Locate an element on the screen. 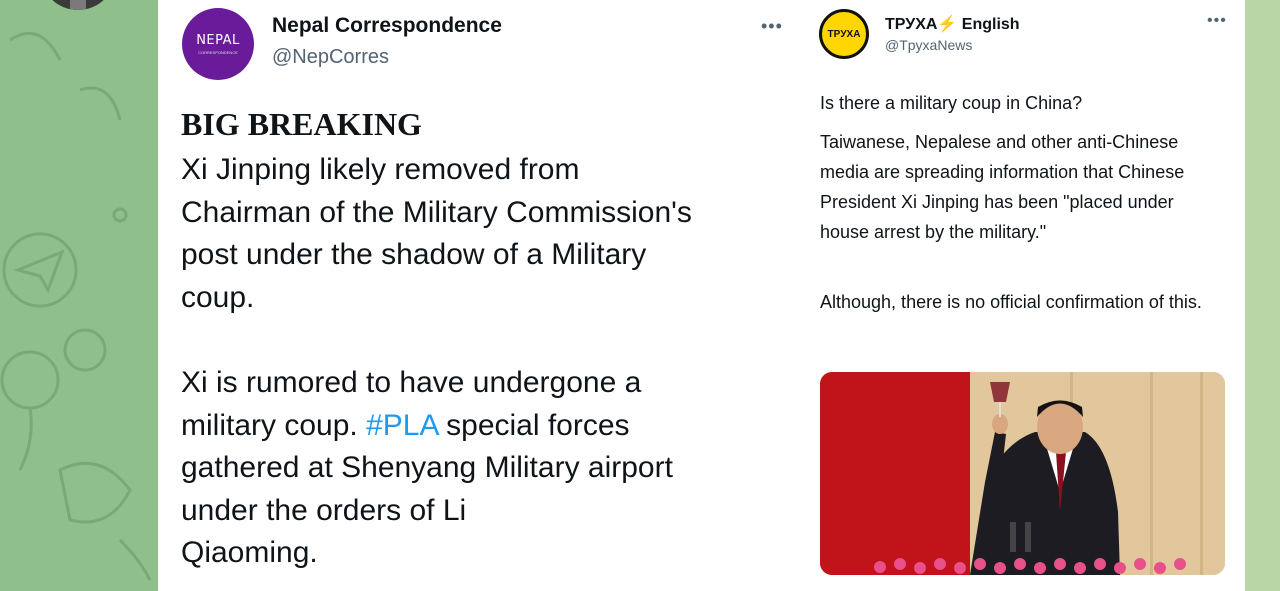 The height and width of the screenshot is (591, 1280). author-handle: @NepCorres is located at coordinates (330, 57).